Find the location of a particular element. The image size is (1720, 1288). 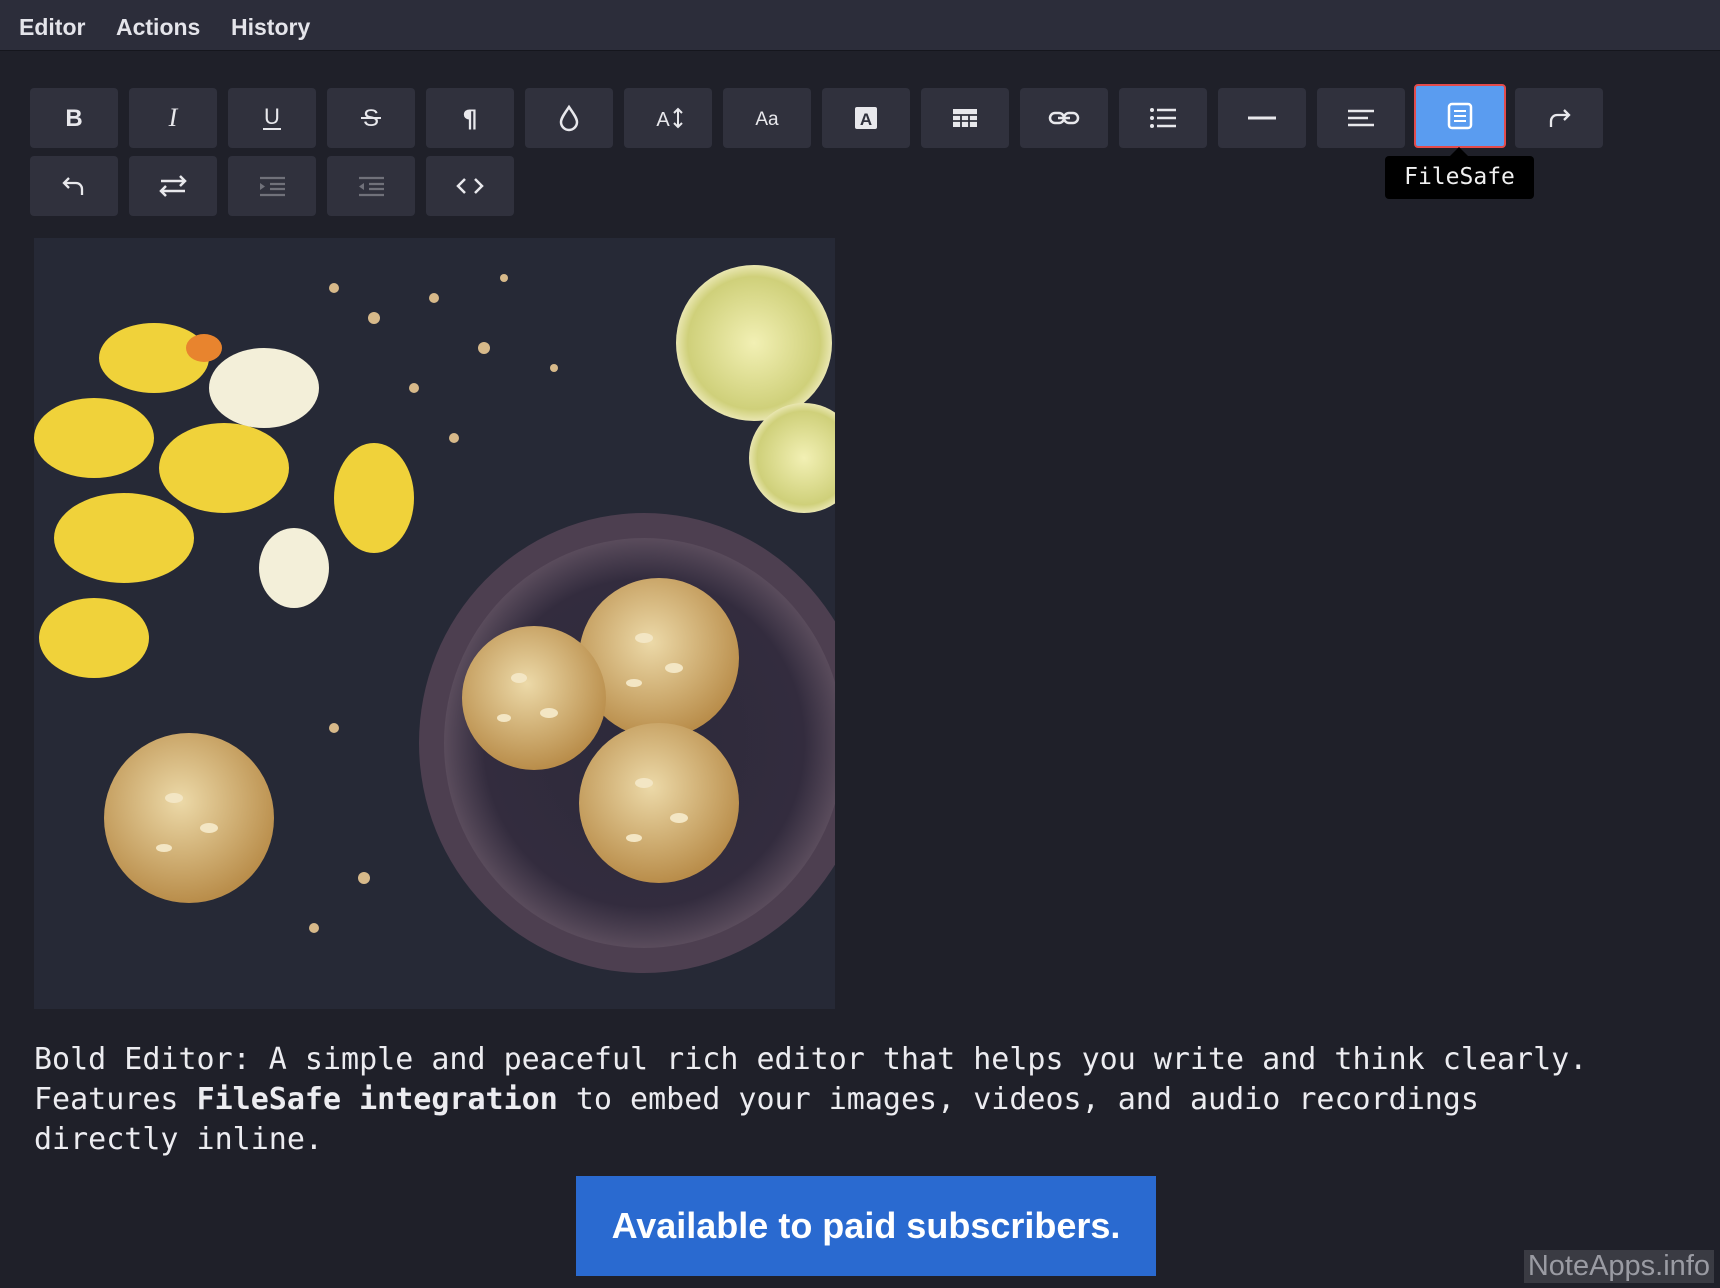

font-size-button: A is located at coordinates (668, 118).